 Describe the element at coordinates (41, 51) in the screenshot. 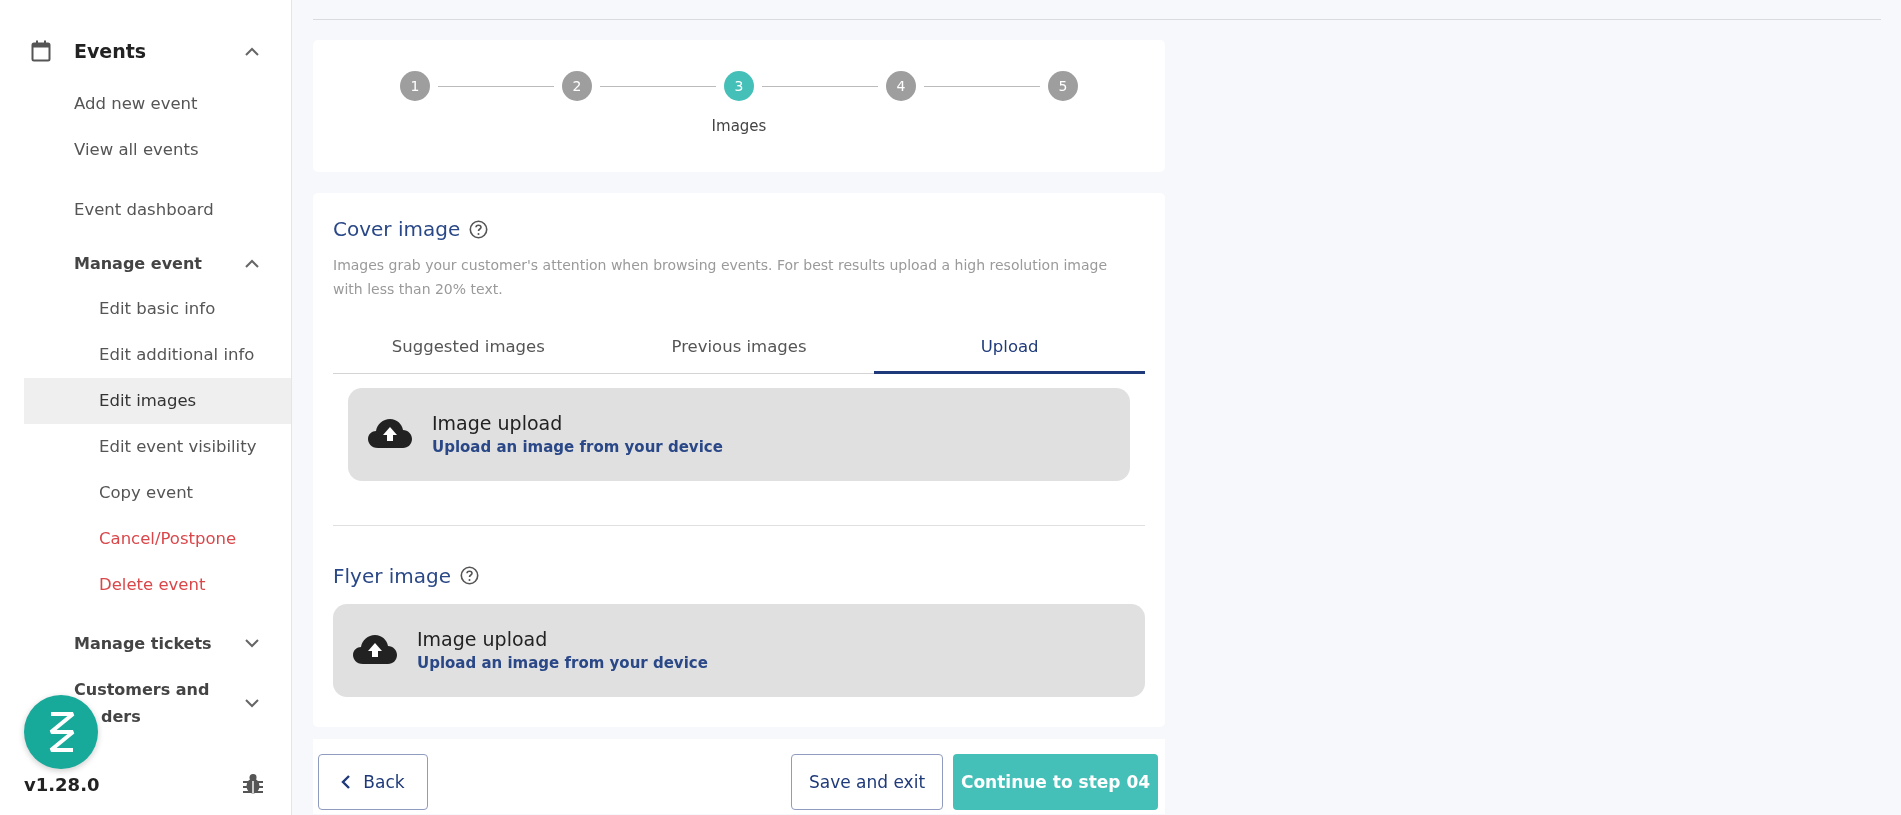

I see `calendar-icon` at that location.